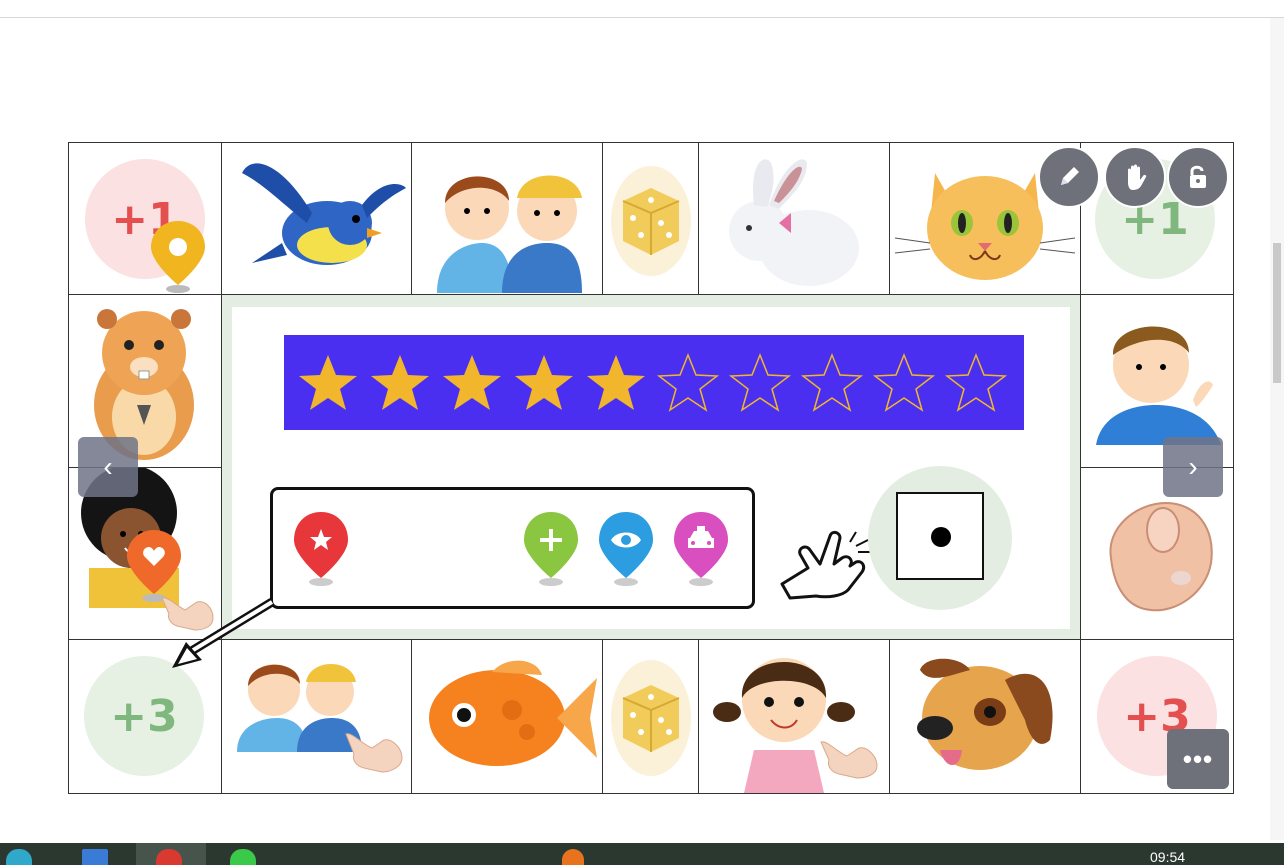  I want to click on edit-button, so click(1069, 177).